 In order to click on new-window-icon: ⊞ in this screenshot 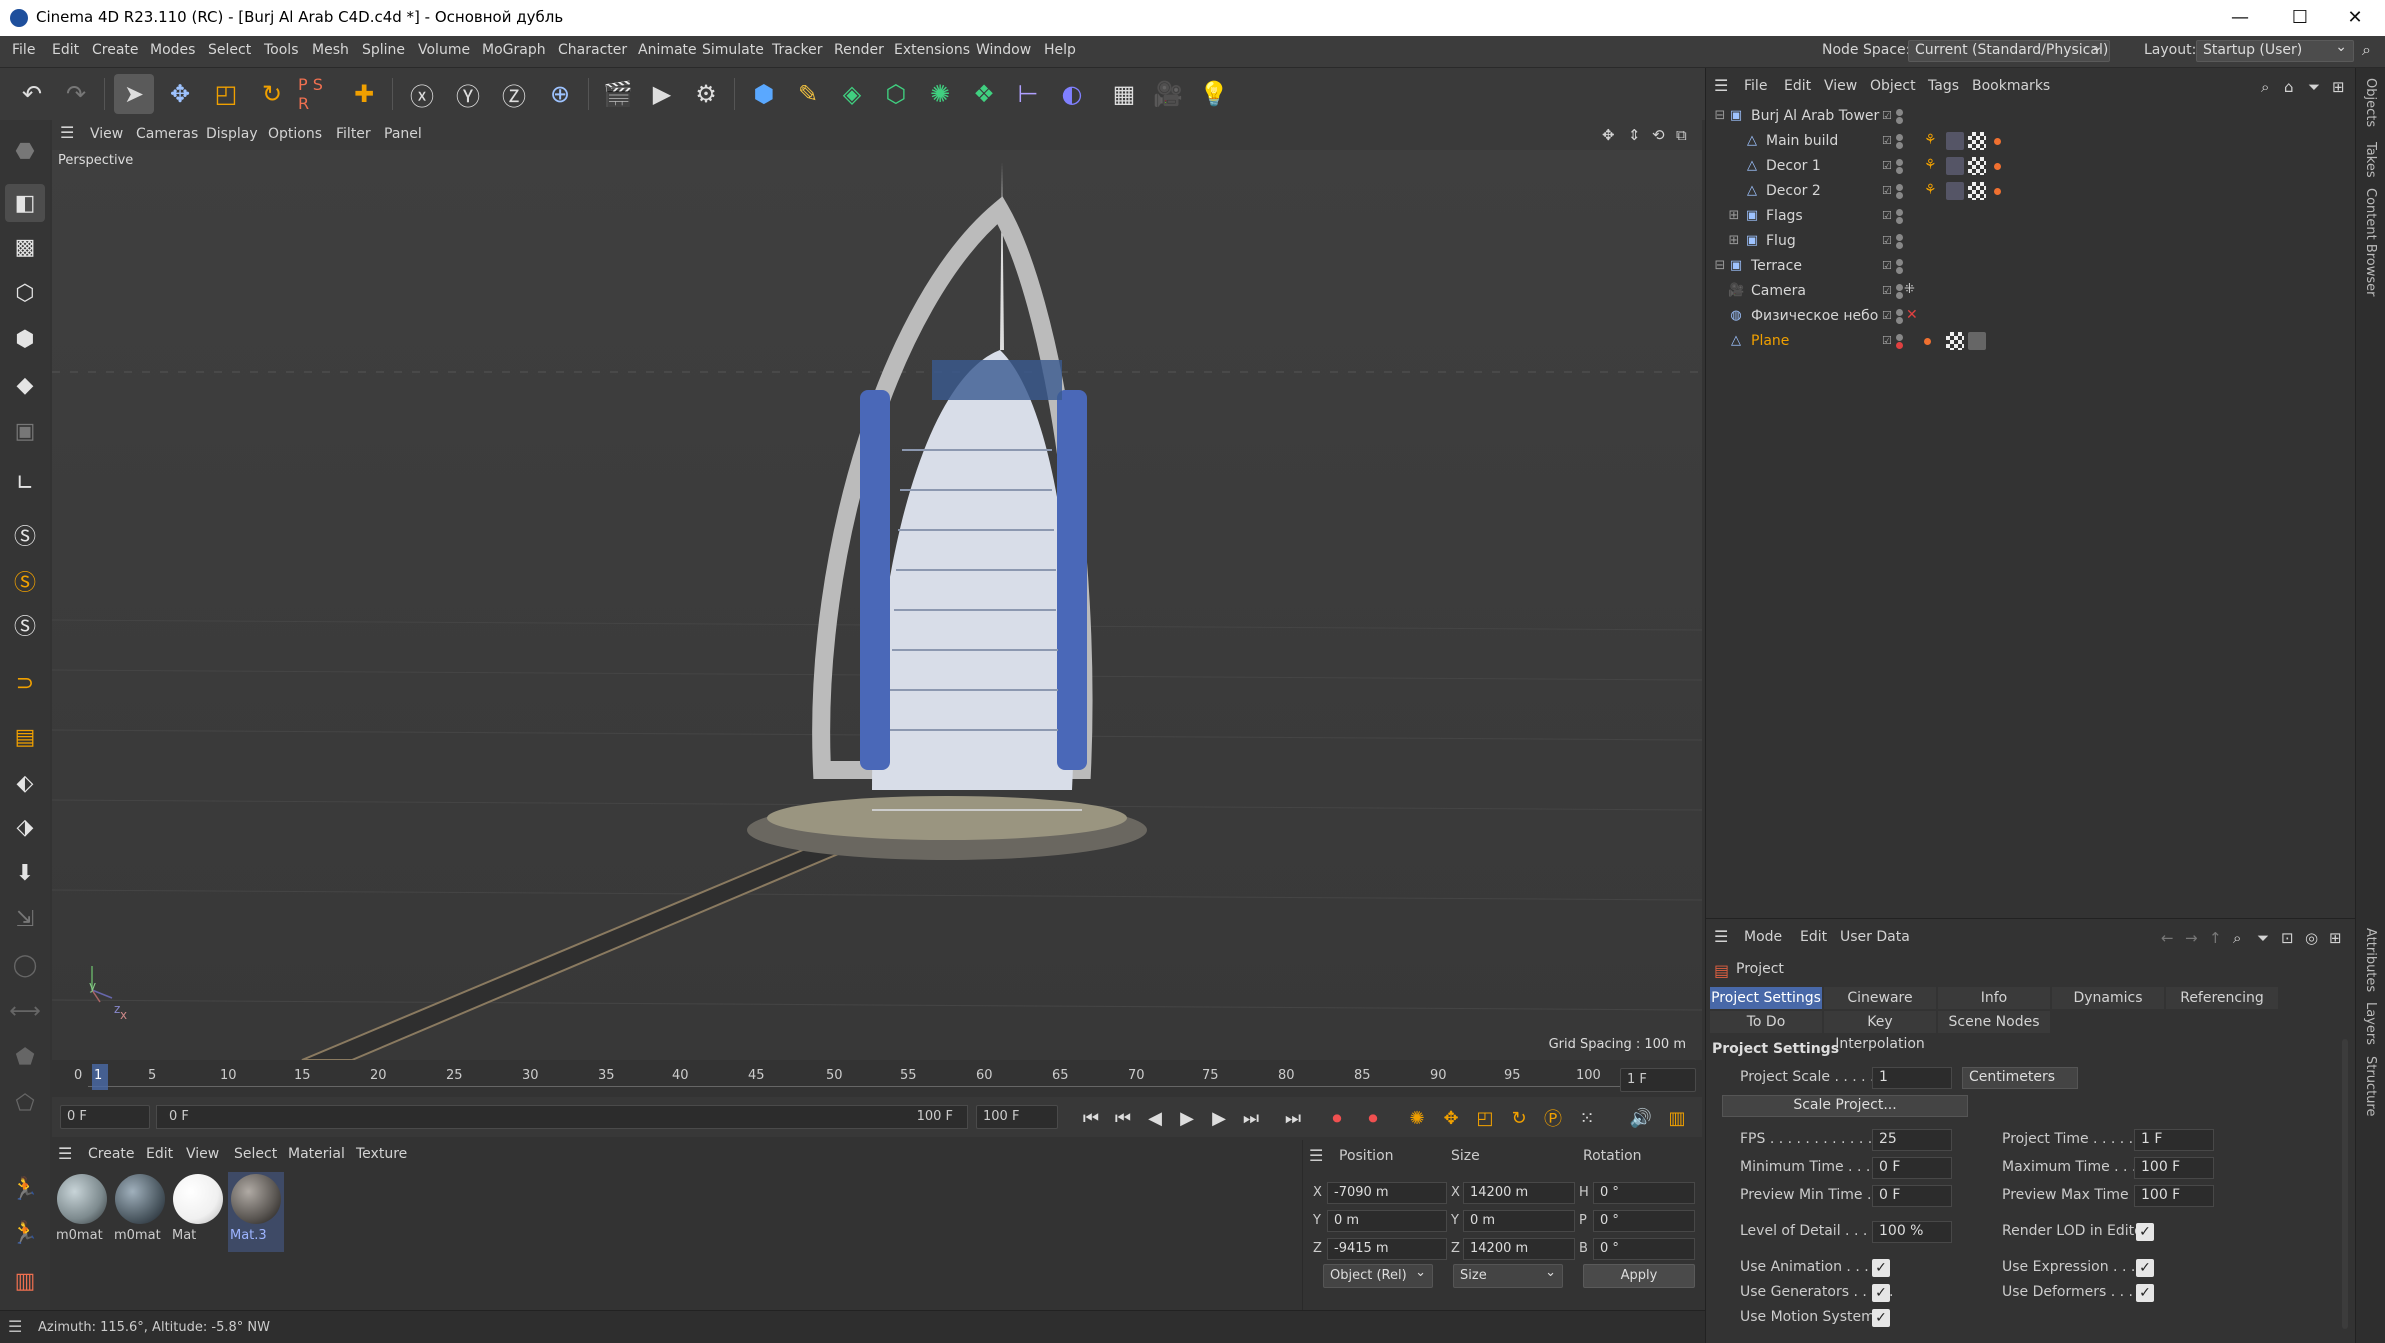, I will do `click(2335, 938)`.